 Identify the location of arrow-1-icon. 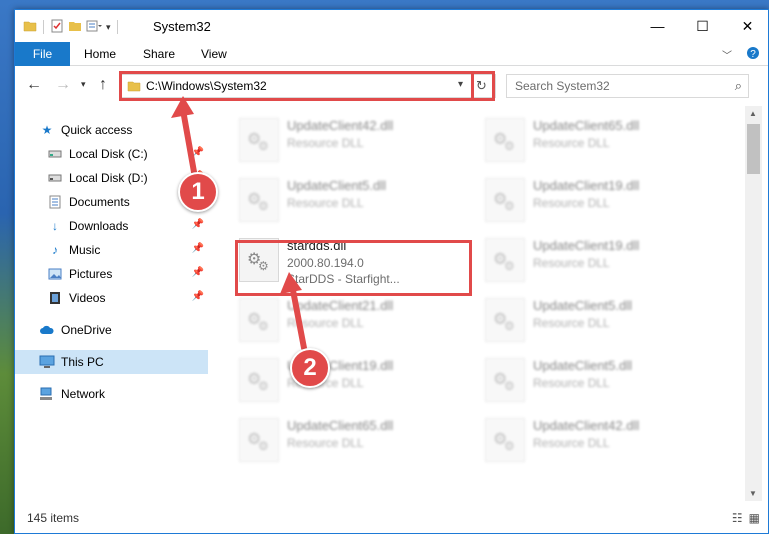
(184, 135).